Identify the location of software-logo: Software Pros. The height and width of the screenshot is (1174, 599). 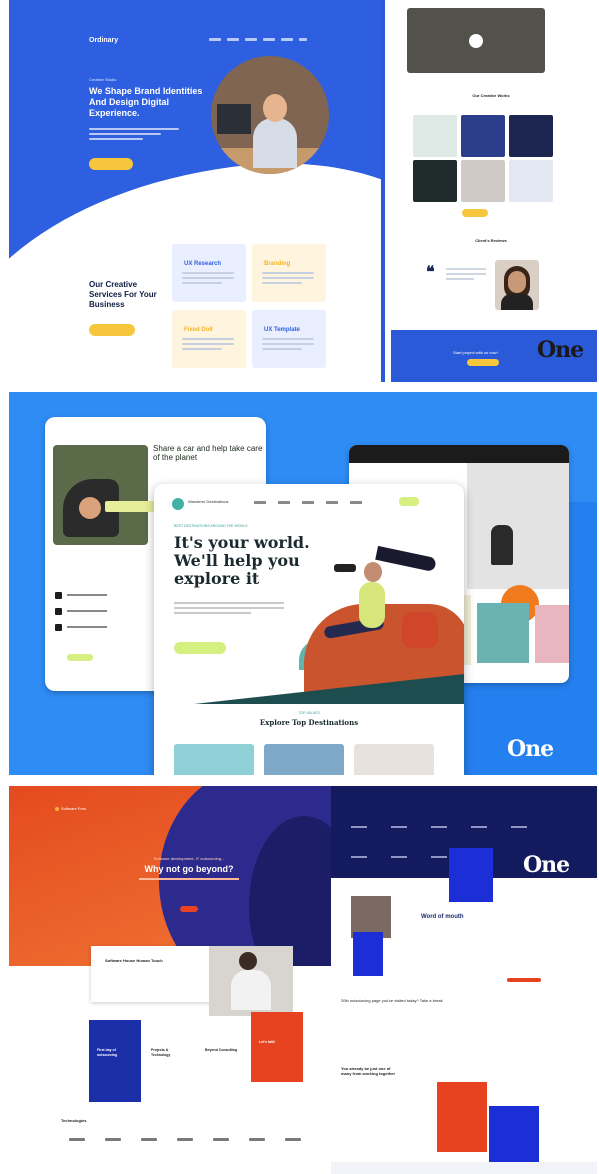
(73, 808).